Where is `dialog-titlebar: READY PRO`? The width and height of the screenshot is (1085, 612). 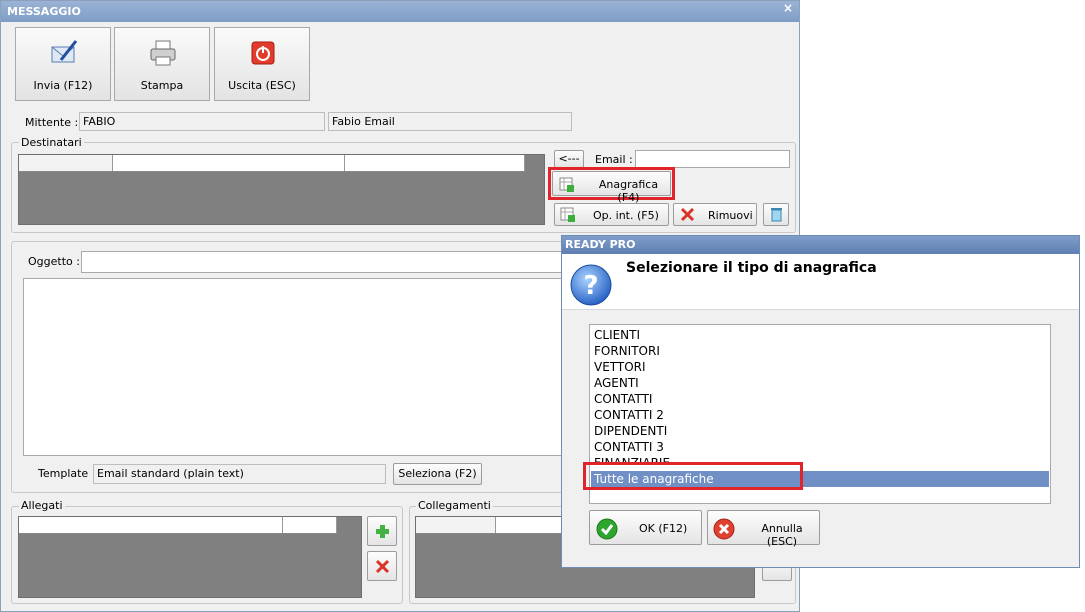 dialog-titlebar: READY PRO is located at coordinates (820, 245).